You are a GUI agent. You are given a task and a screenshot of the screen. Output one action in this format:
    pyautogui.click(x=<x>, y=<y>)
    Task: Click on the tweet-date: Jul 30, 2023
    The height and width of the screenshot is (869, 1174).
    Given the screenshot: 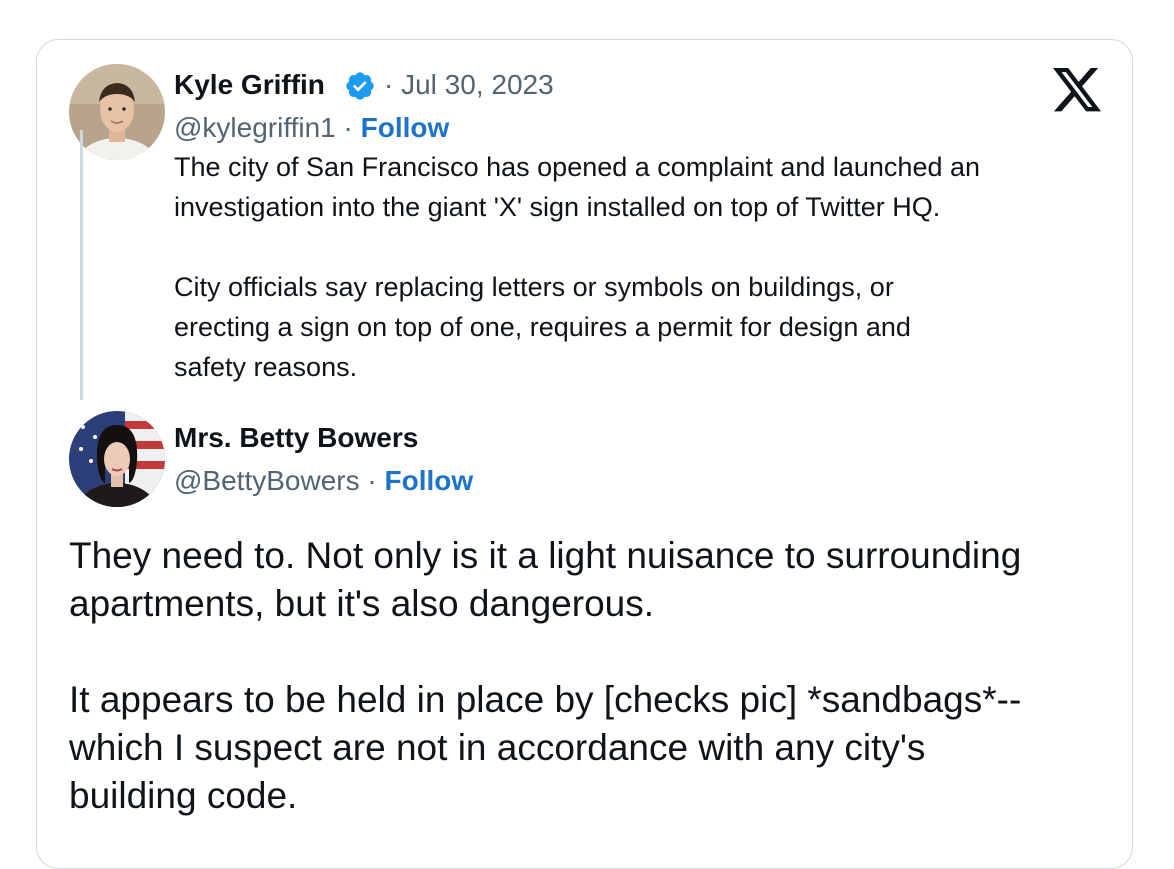 What is the action you would take?
    pyautogui.click(x=477, y=84)
    